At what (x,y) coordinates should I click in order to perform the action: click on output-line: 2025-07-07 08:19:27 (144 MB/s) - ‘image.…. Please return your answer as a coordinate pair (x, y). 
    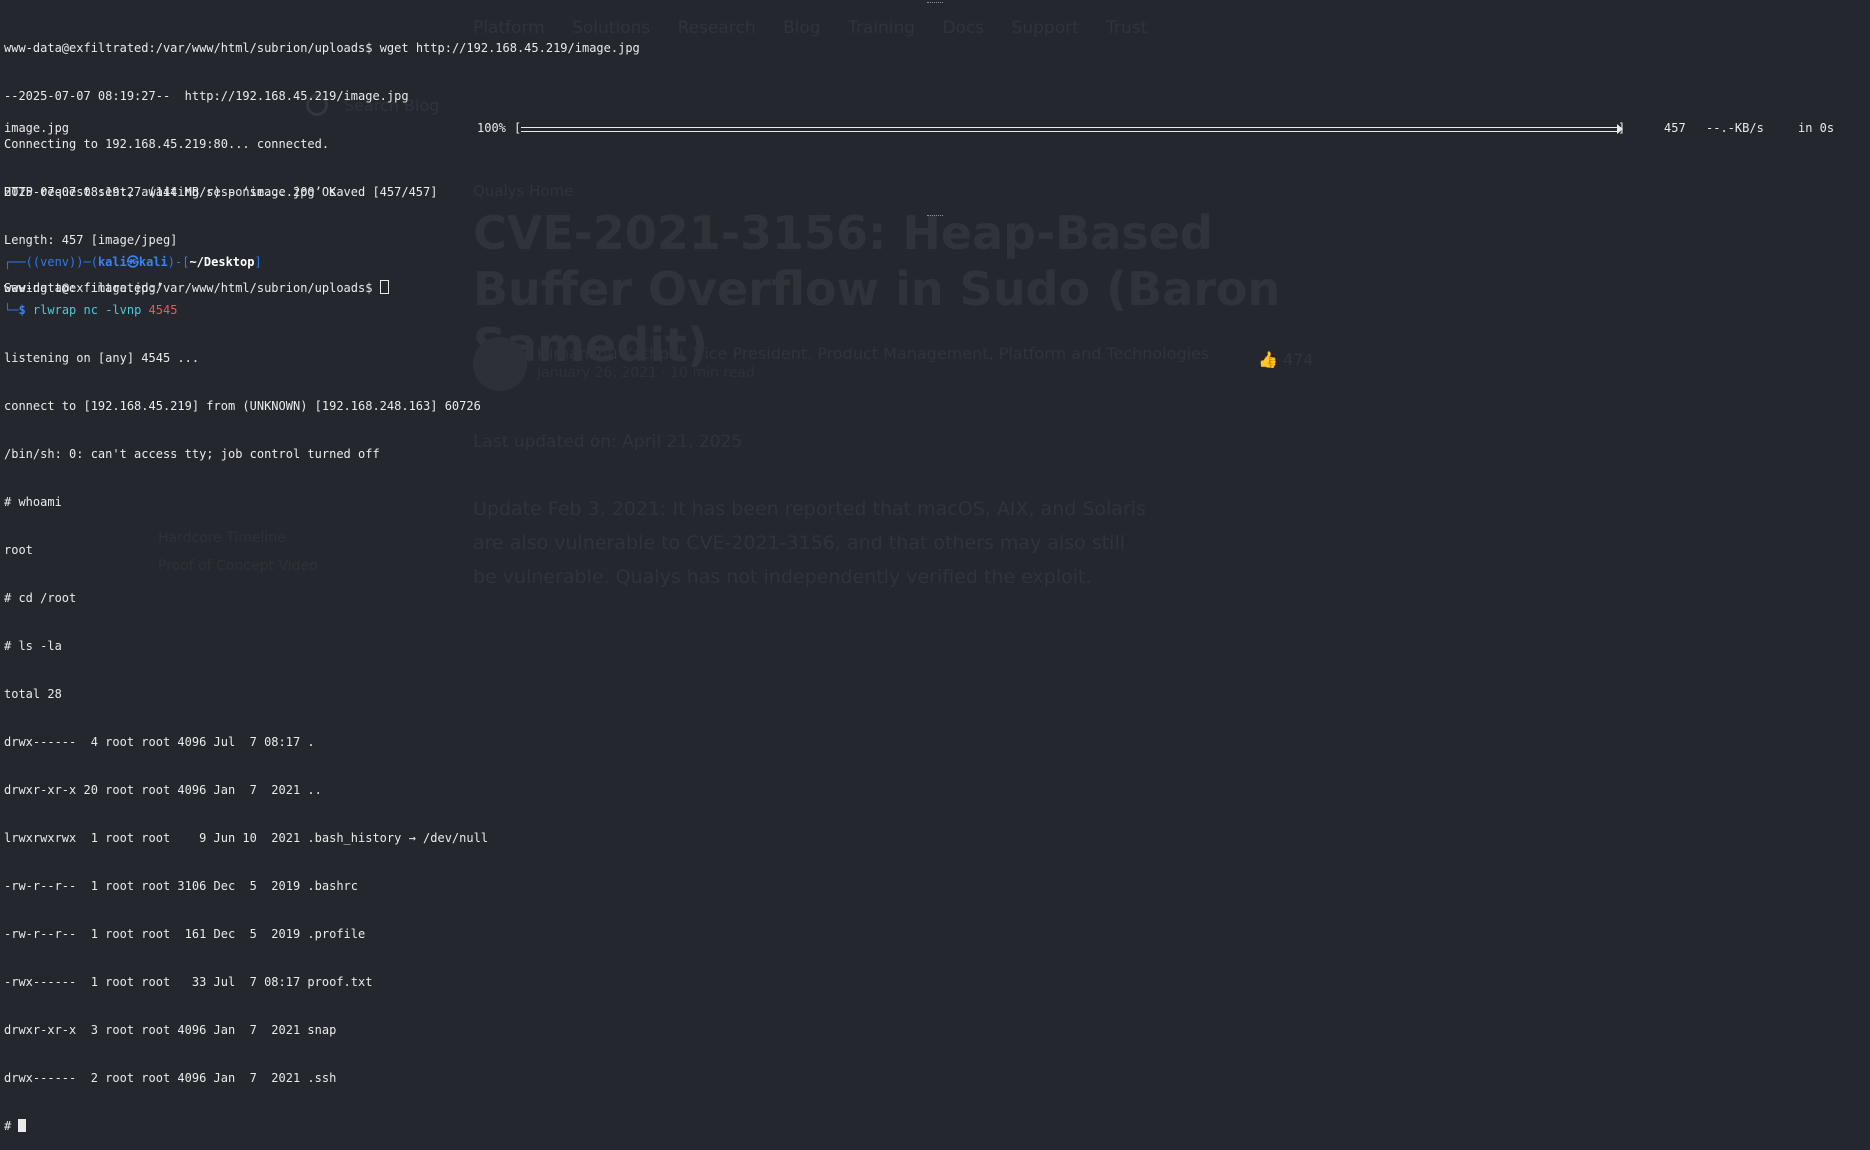
    Looking at the image, I should click on (221, 192).